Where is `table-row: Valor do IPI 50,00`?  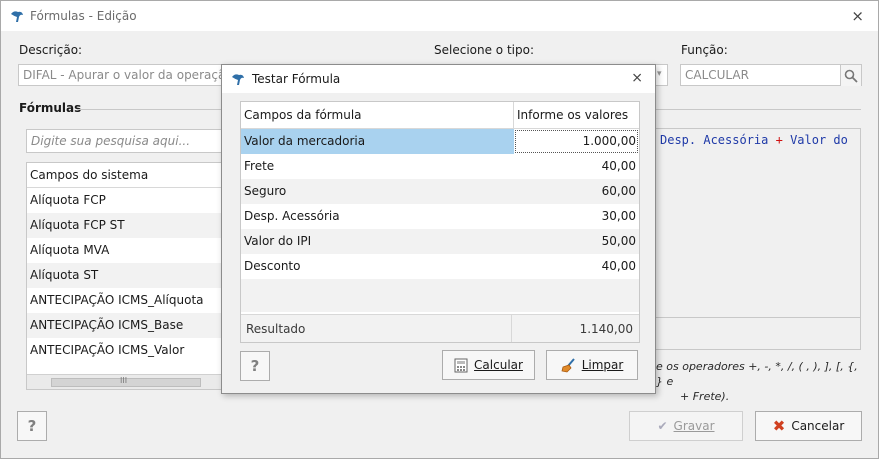 table-row: Valor do IPI 50,00 is located at coordinates (440, 241).